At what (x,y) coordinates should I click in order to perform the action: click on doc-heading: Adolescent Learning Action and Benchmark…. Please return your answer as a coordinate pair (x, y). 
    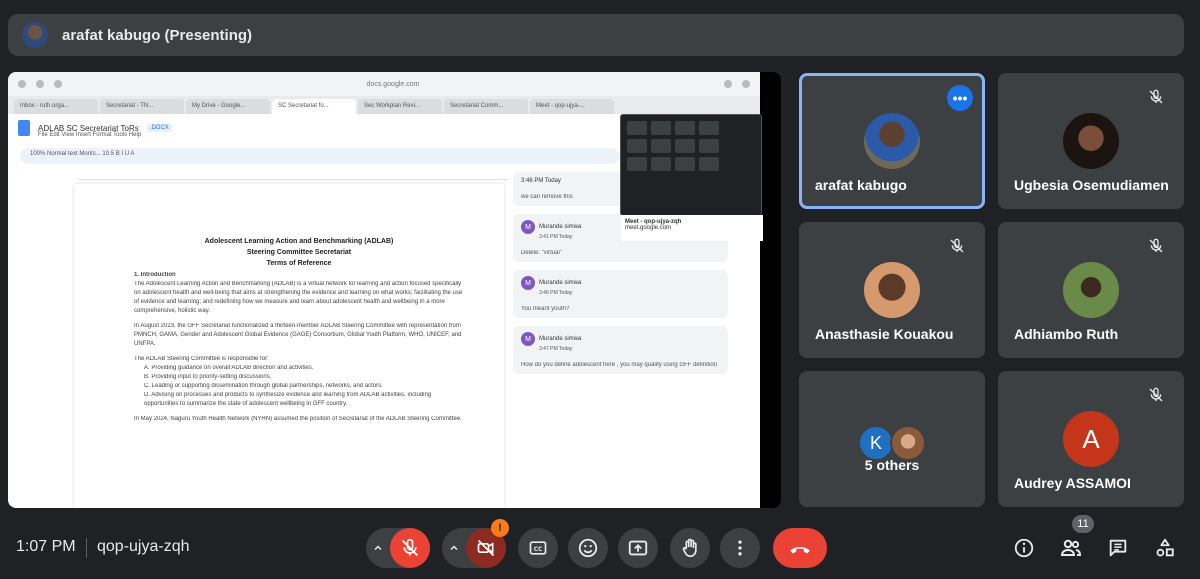
    Looking at the image, I should click on (299, 241).